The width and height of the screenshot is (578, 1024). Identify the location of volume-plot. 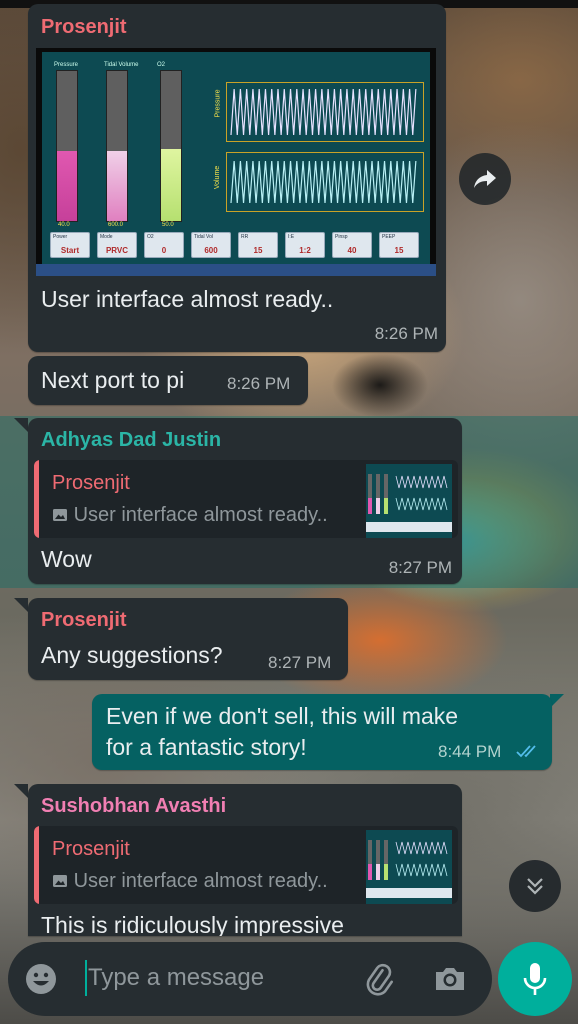
(325, 182).